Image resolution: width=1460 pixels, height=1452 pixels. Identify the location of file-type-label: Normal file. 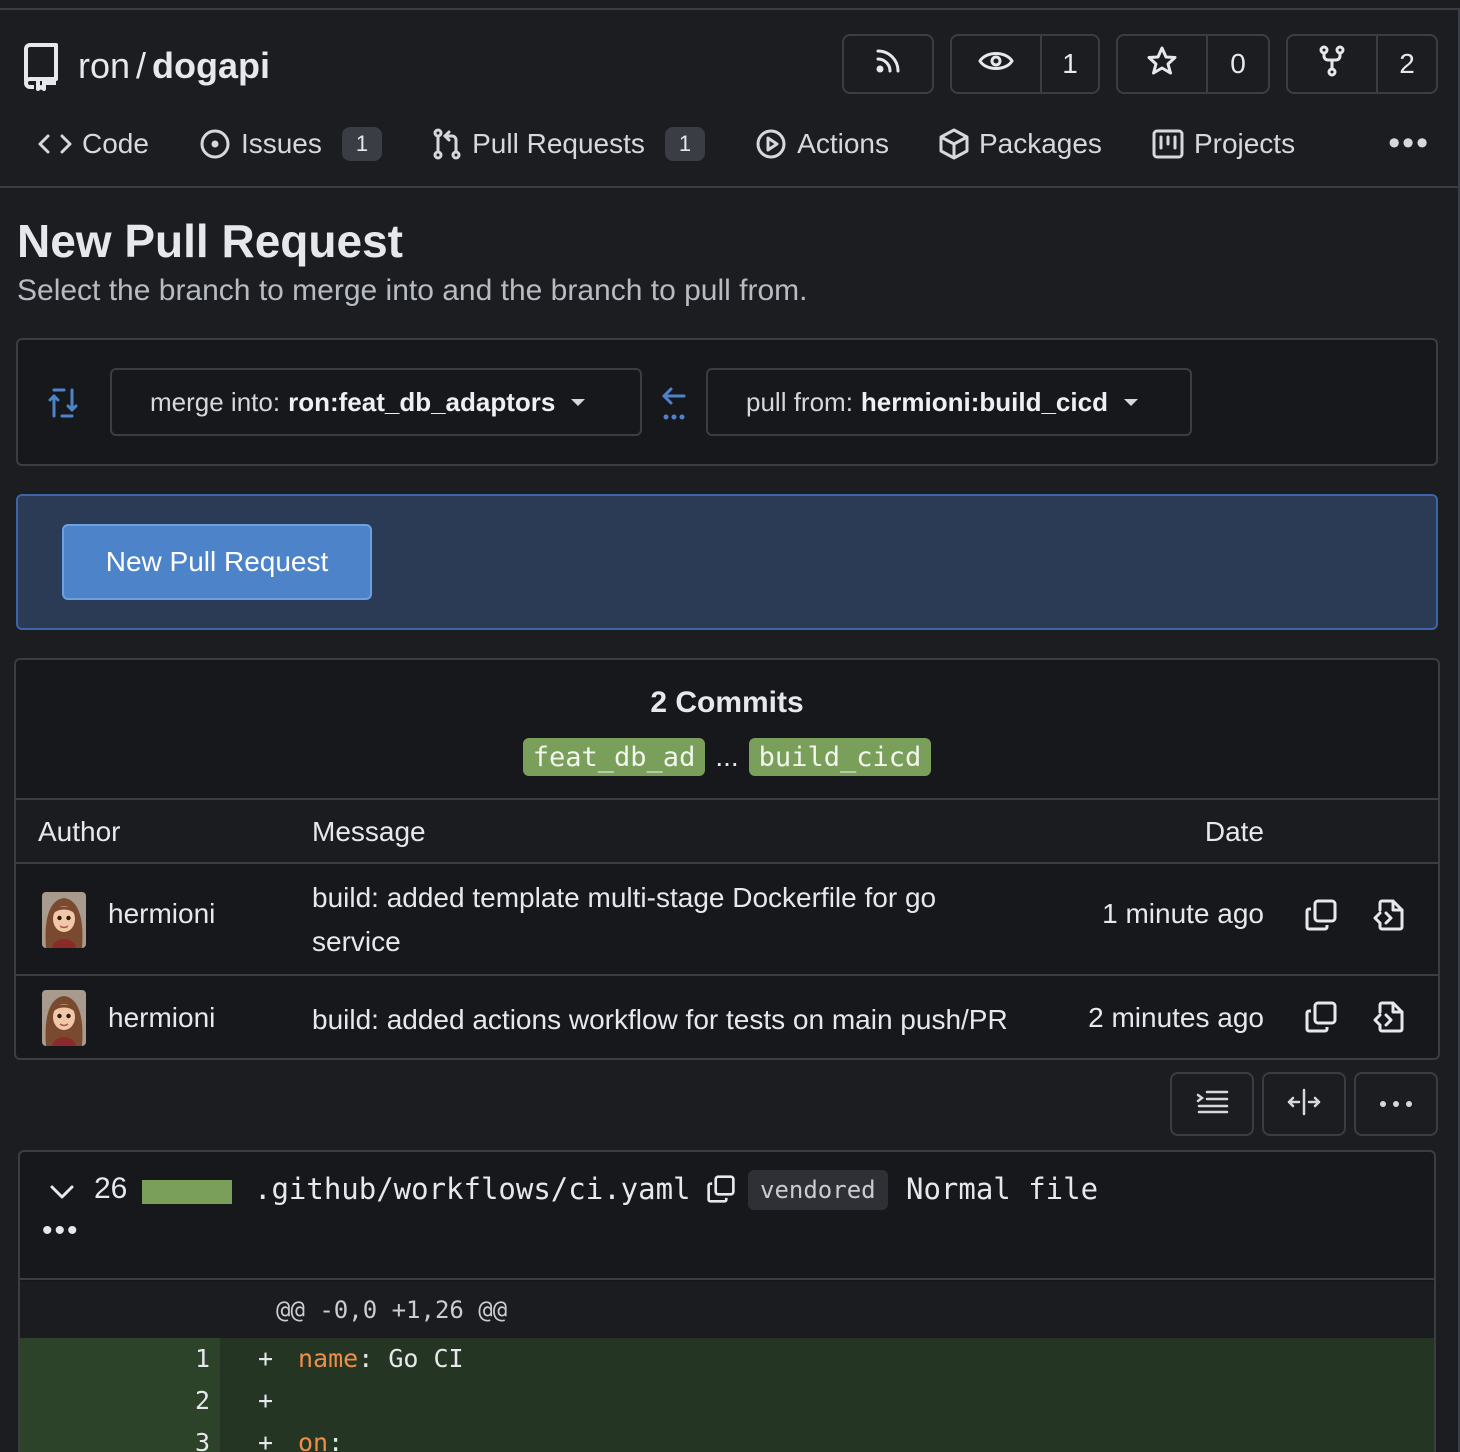
(1002, 1189).